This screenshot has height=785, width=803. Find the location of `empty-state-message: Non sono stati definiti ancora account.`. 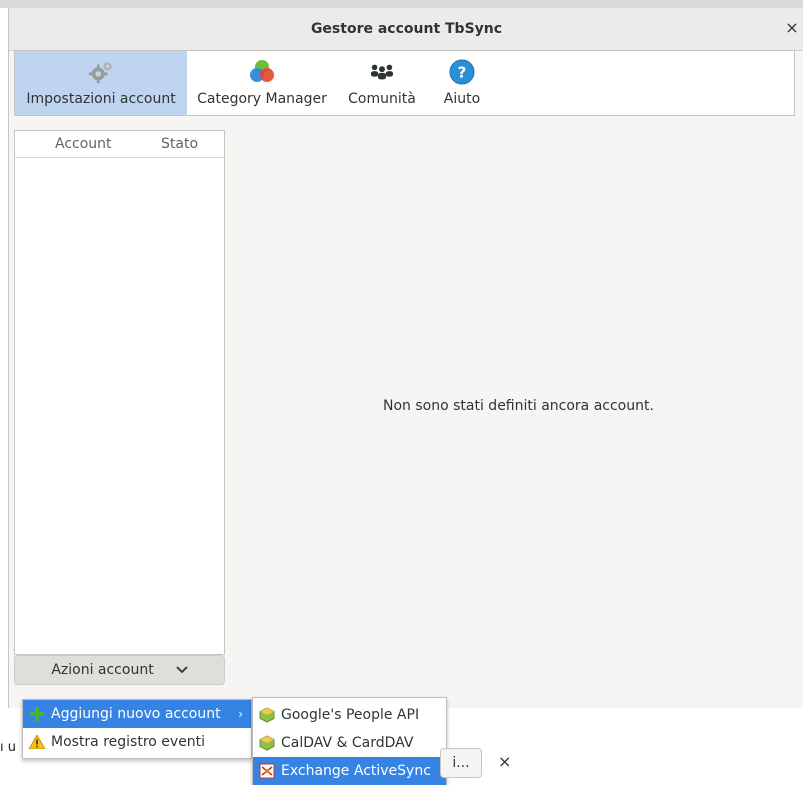

empty-state-message: Non sono stati definiti ancora account. is located at coordinates (518, 406).